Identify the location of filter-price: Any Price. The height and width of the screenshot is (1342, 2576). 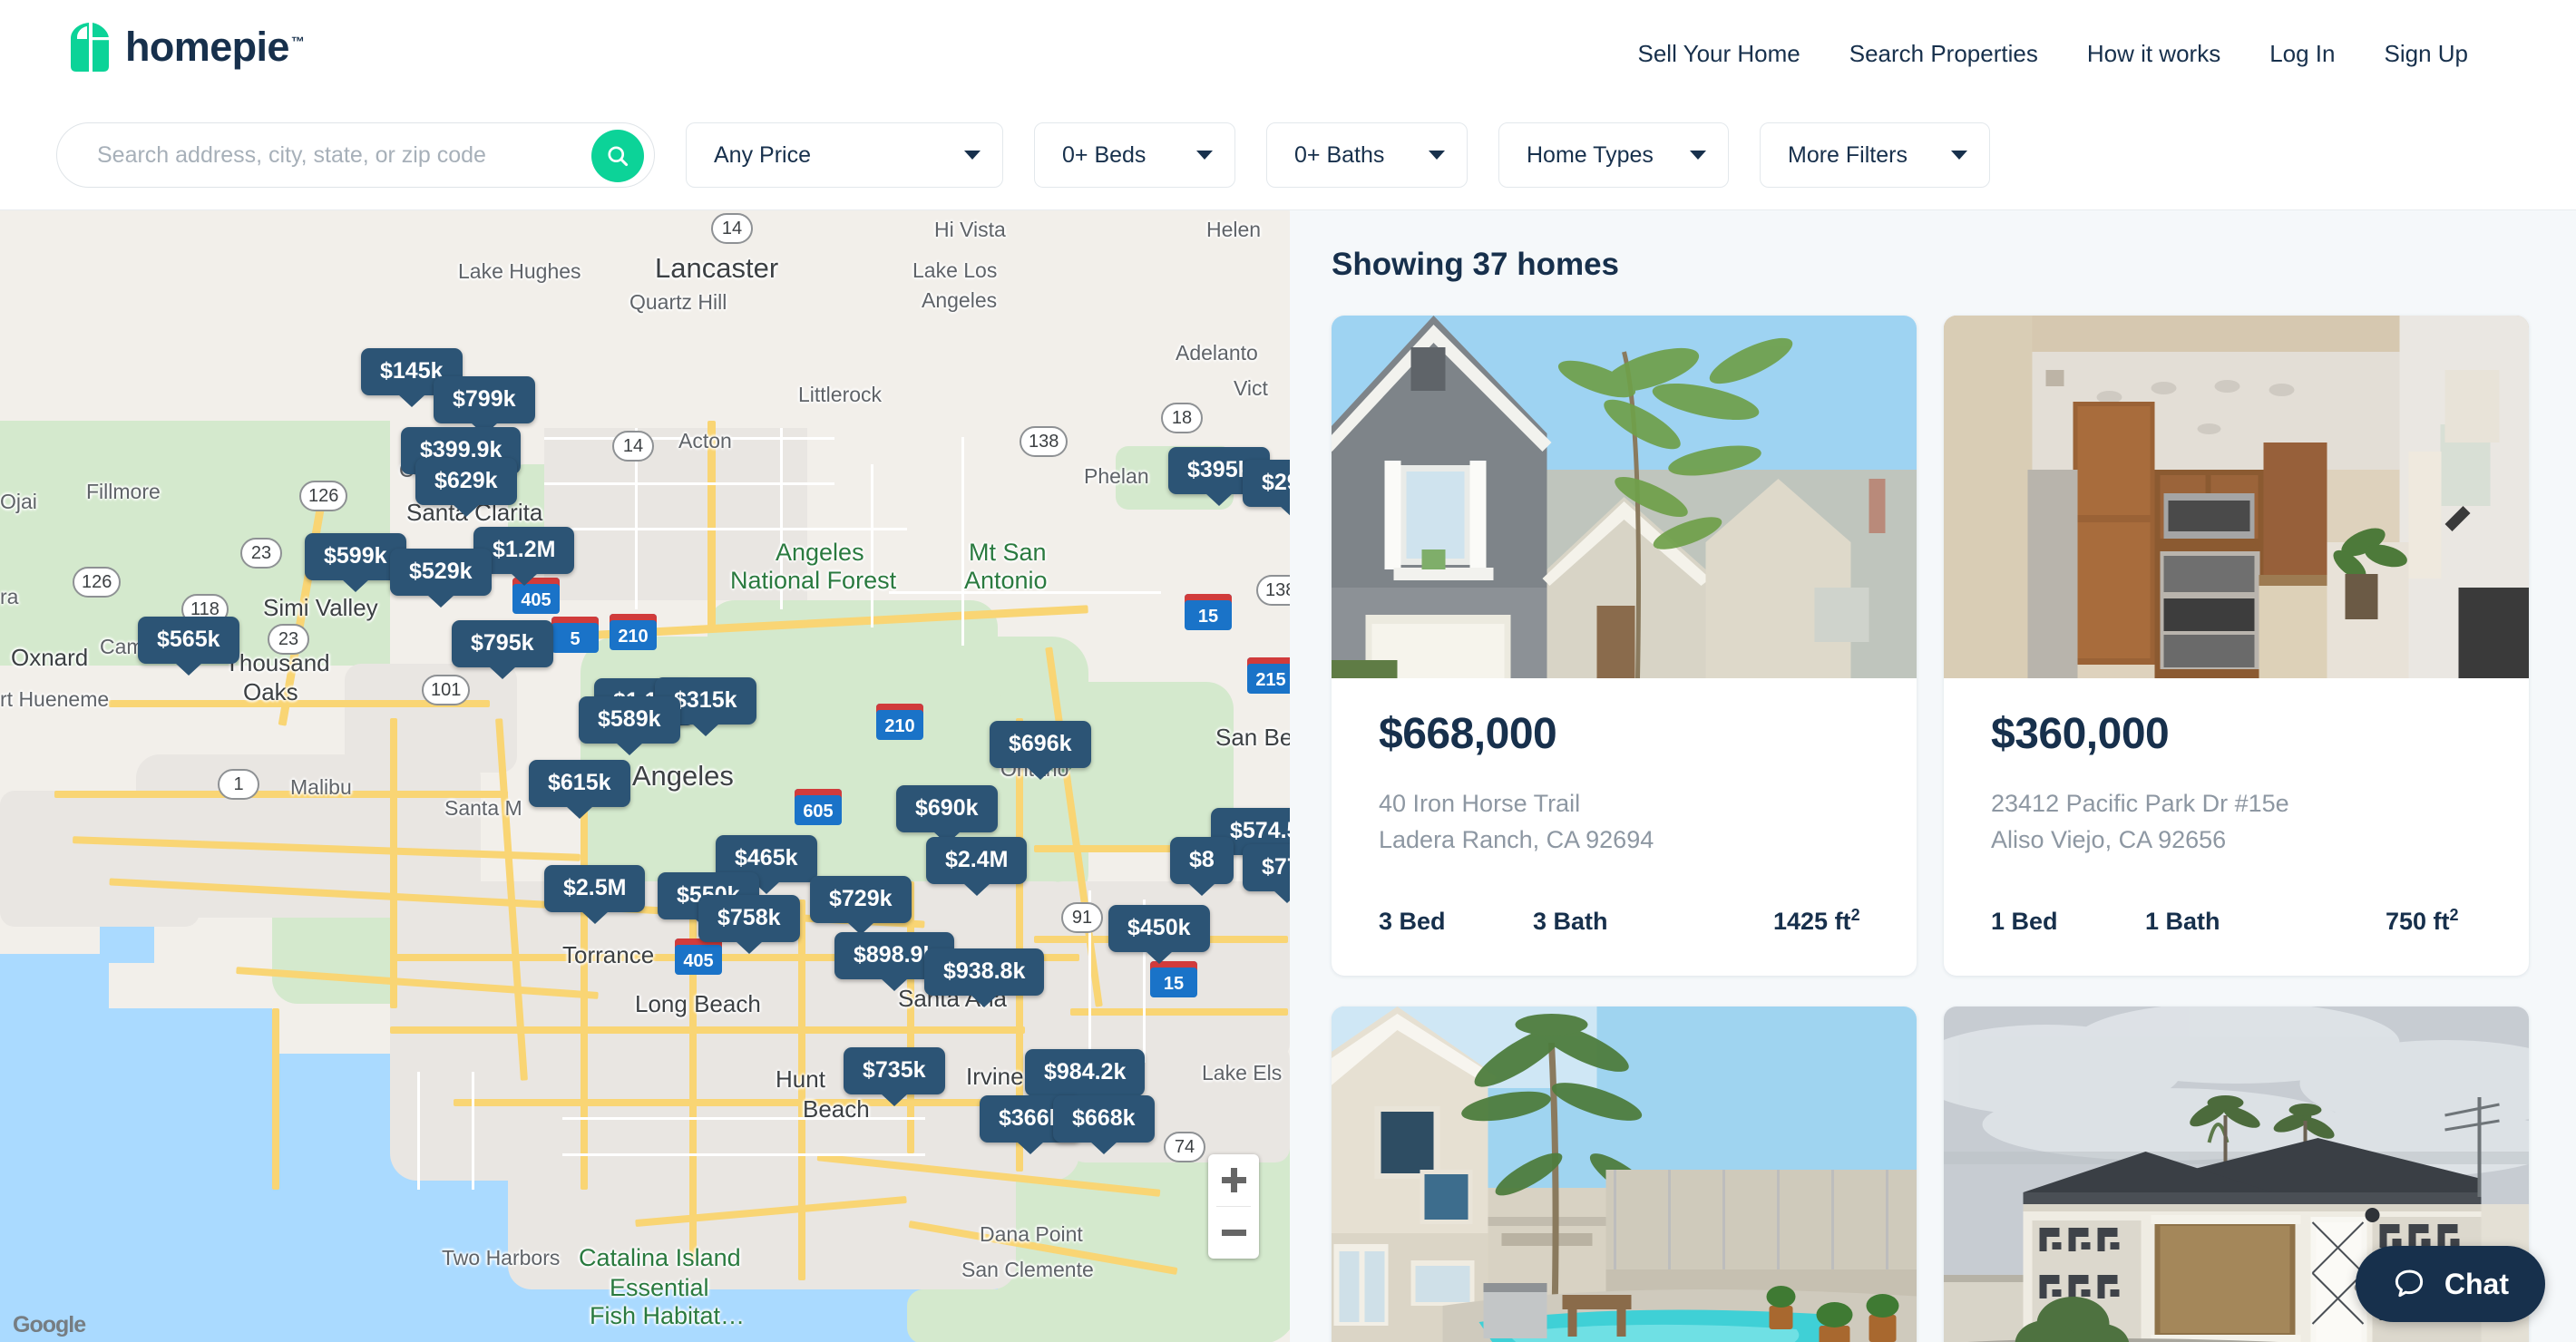
(844, 155).